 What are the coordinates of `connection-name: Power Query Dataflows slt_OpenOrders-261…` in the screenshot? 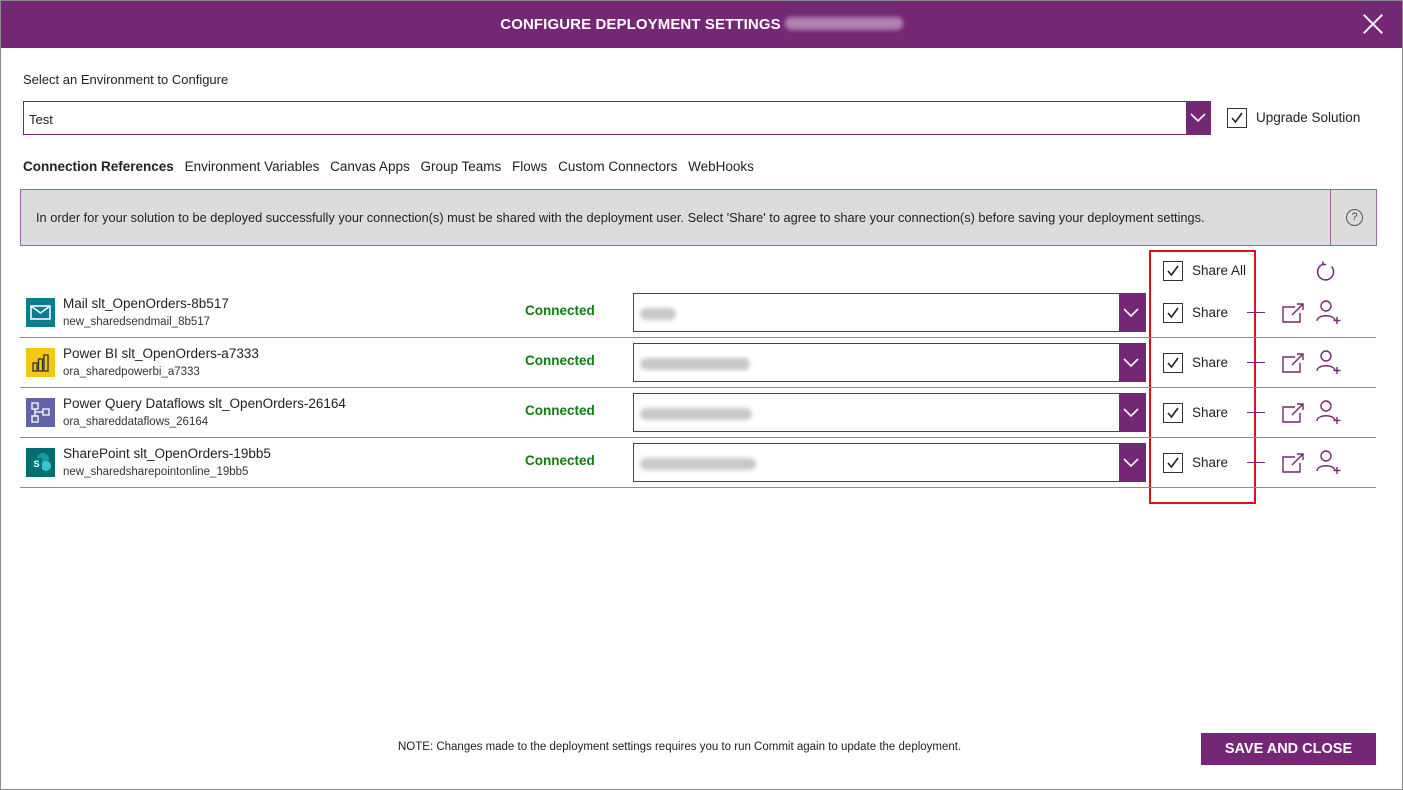 It's located at (204, 403).